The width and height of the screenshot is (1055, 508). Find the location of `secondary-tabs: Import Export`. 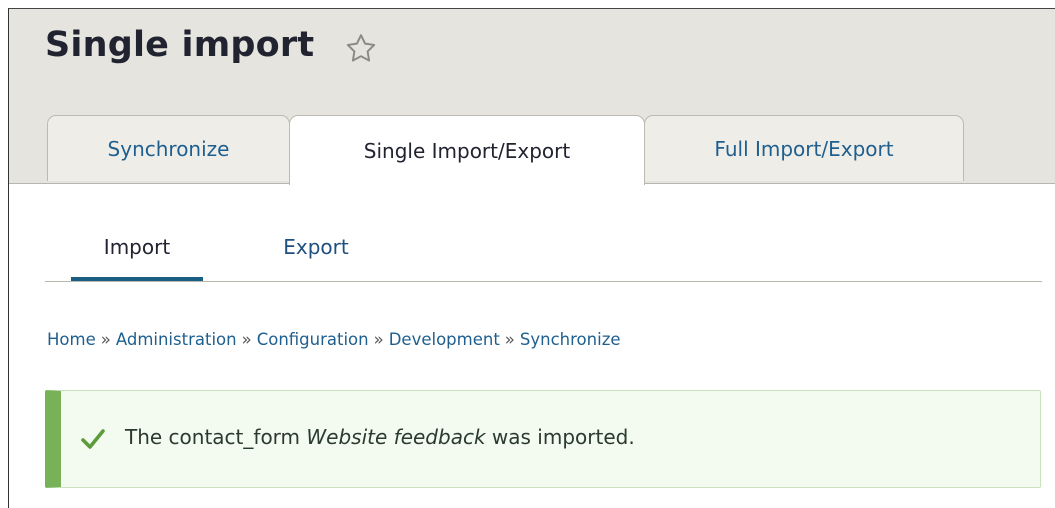

secondary-tabs: Import Export is located at coordinates (543, 256).